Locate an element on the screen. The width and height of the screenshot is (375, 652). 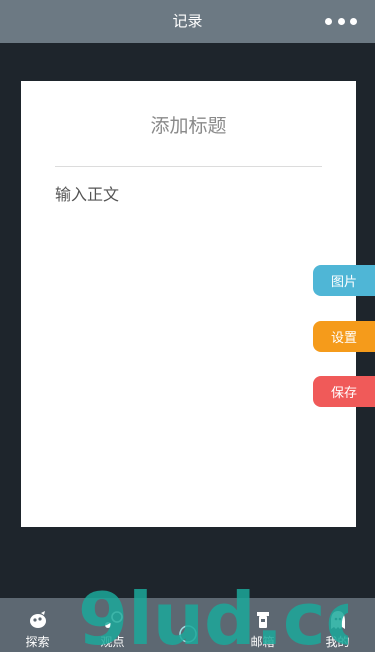
tab-label: 观点 is located at coordinates (112, 642).